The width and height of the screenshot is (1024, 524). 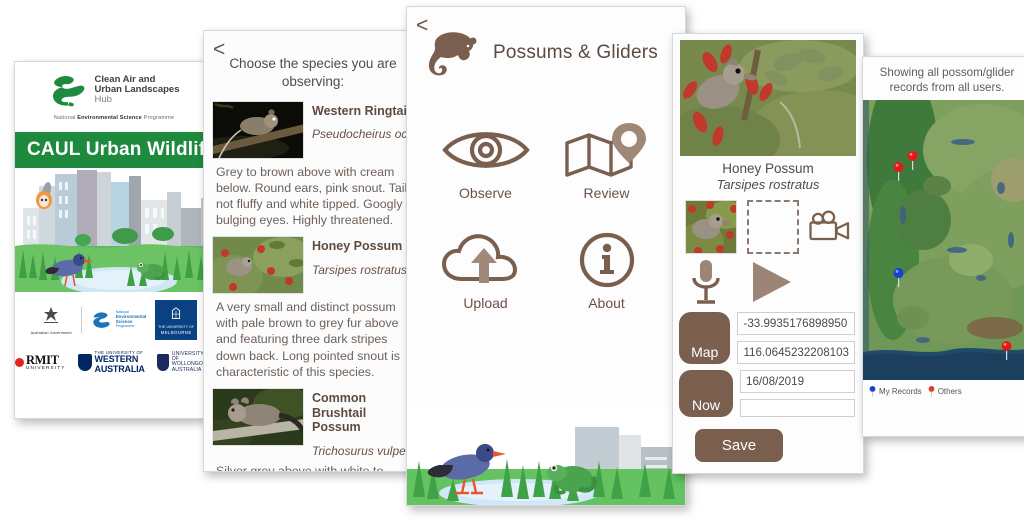 What do you see at coordinates (176, 332) in the screenshot?
I see `melb-l2: MELBOURNE` at bounding box center [176, 332].